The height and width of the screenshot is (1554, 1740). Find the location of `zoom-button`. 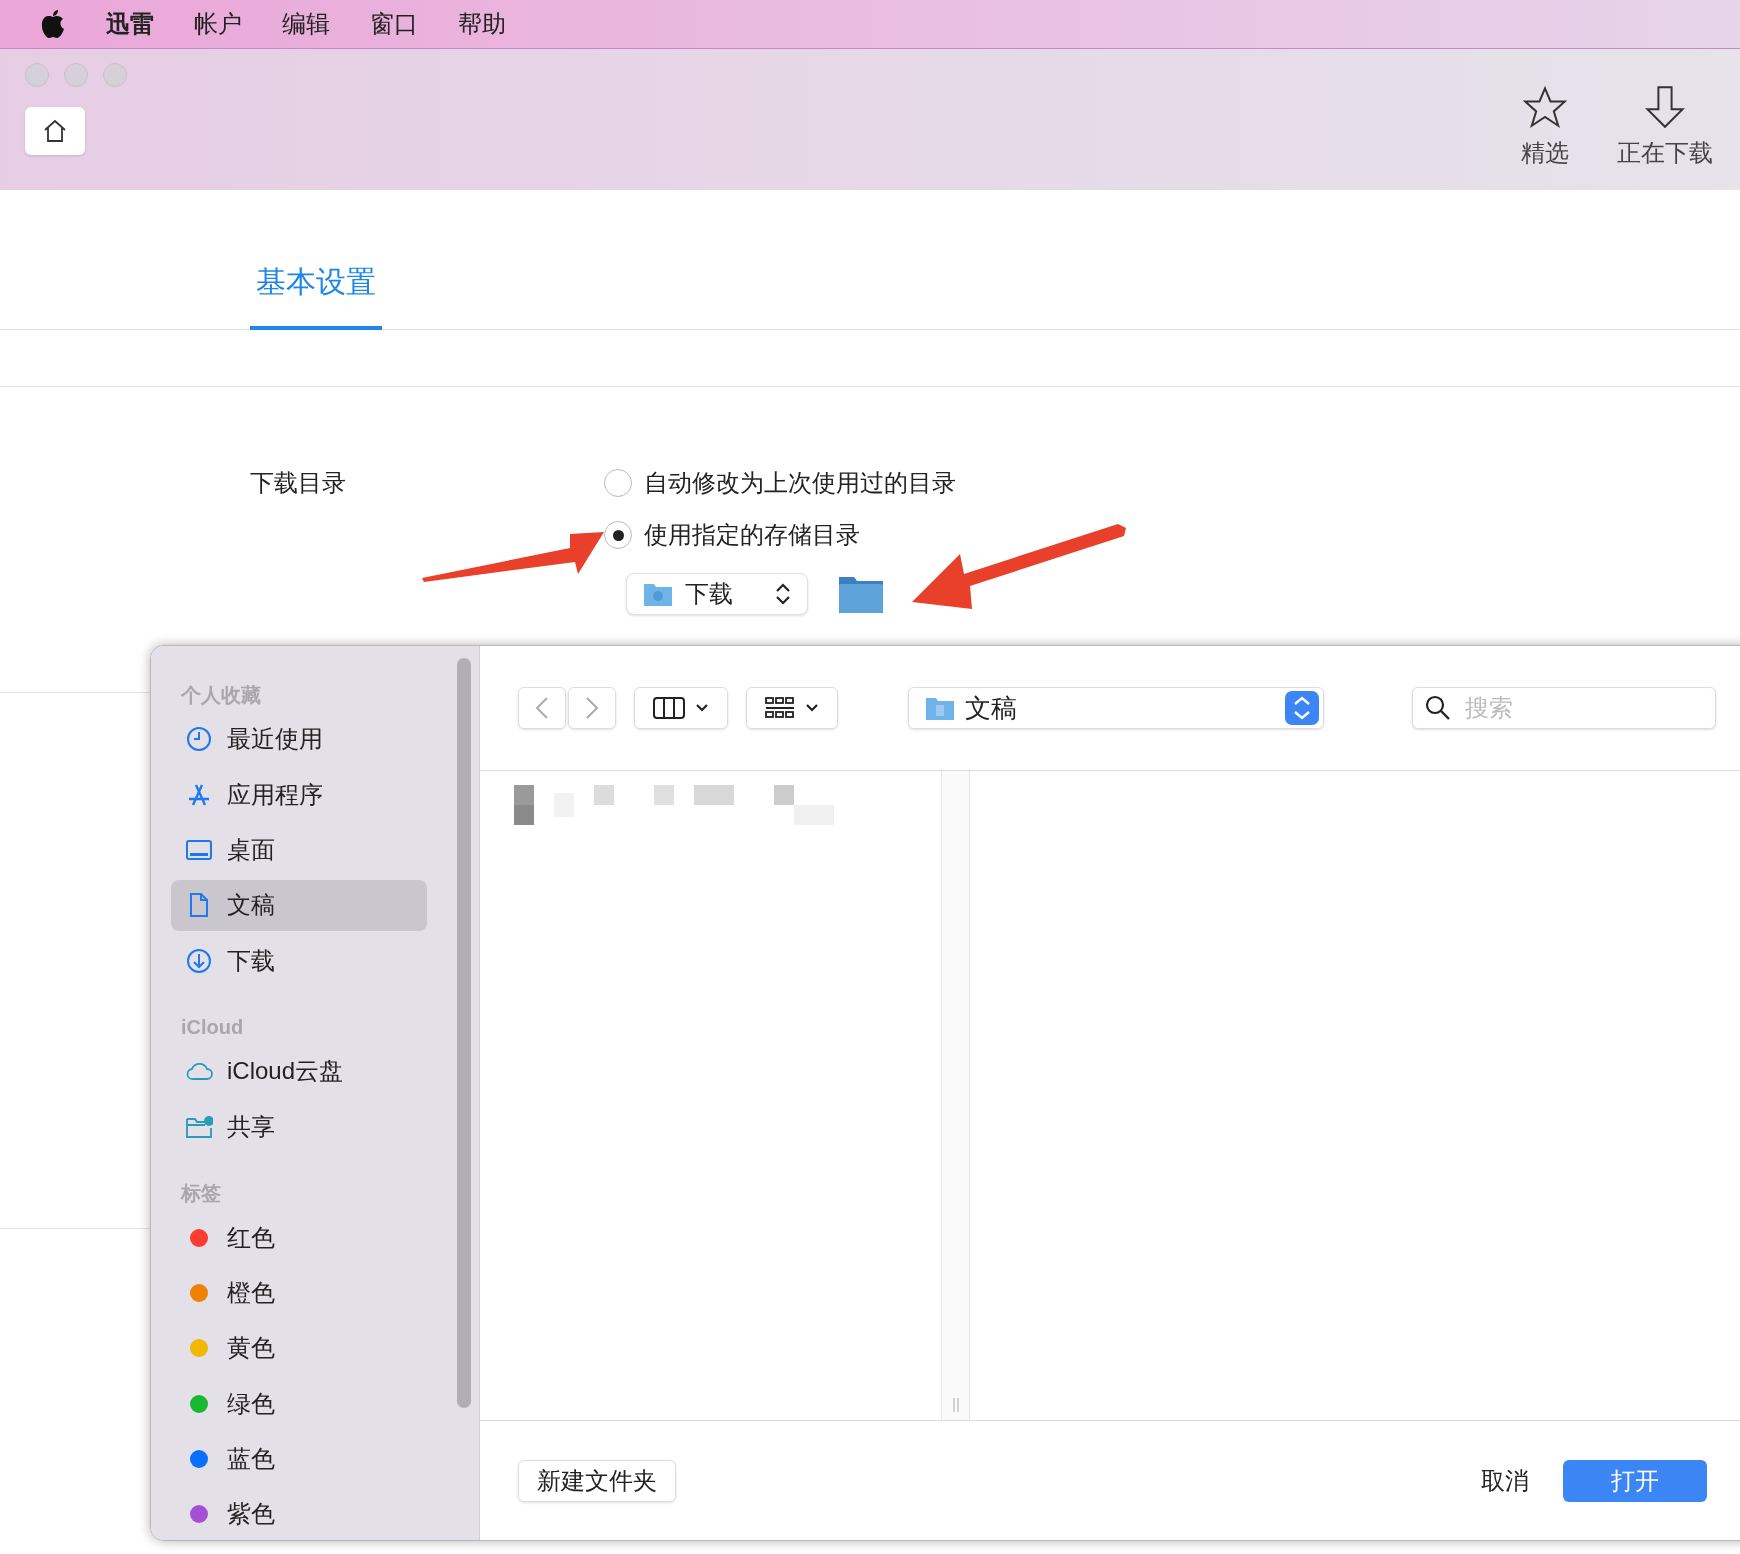

zoom-button is located at coordinates (115, 75).